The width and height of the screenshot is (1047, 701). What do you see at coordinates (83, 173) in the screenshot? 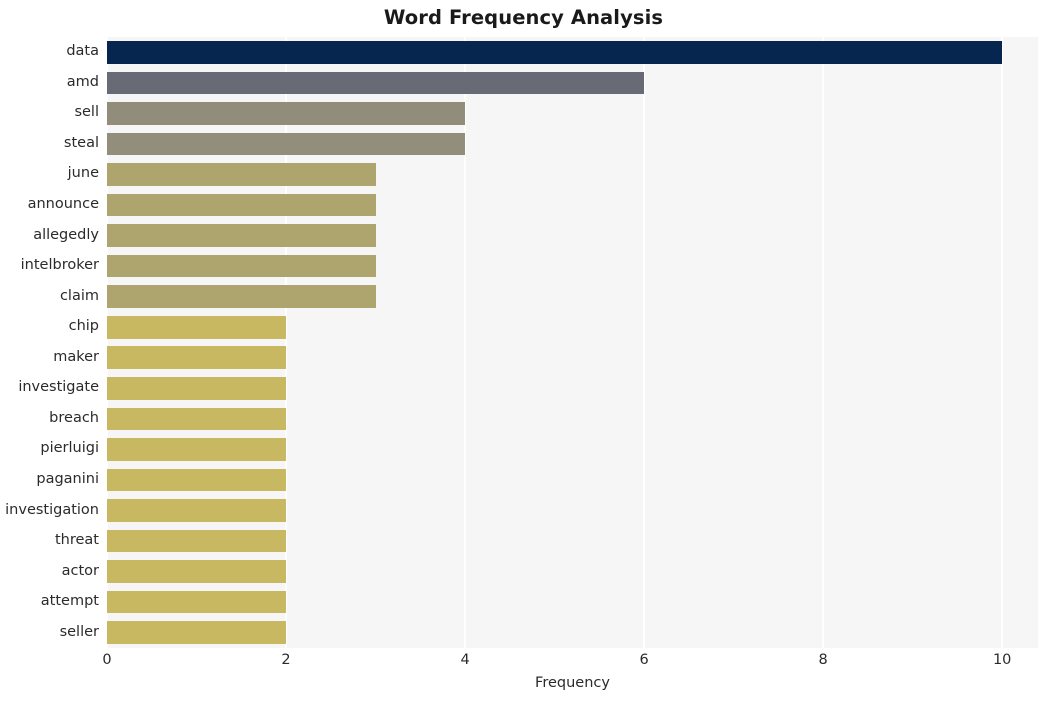
I see `y-tick-label-june: june` at bounding box center [83, 173].